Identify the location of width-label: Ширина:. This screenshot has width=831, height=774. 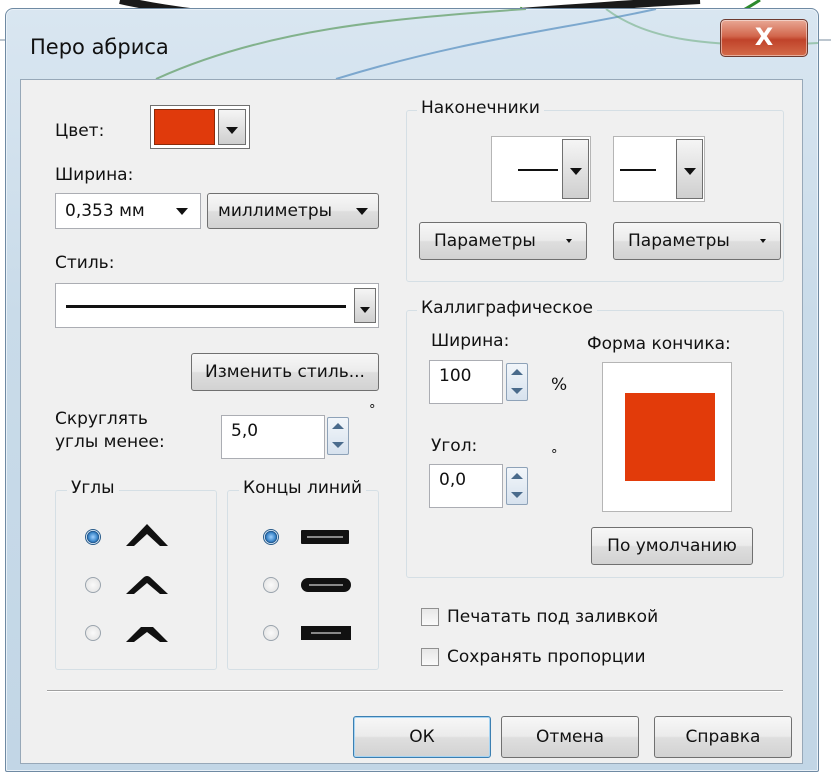
(94, 175).